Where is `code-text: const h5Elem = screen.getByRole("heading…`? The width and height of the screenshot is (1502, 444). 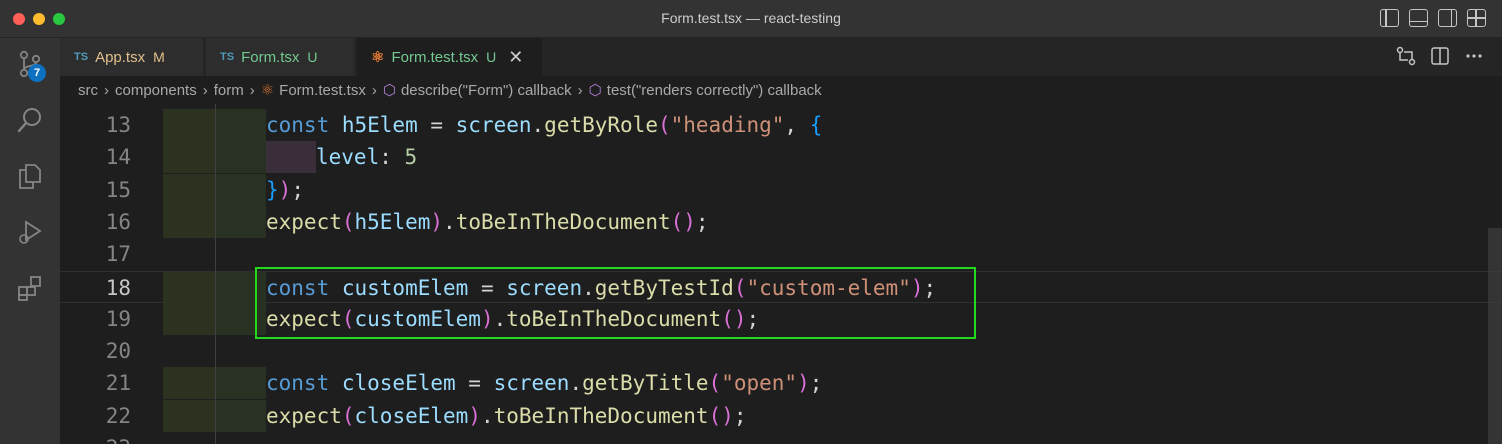
code-text: const h5Elem = screen.getByRole("heading… is located at coordinates (544, 125).